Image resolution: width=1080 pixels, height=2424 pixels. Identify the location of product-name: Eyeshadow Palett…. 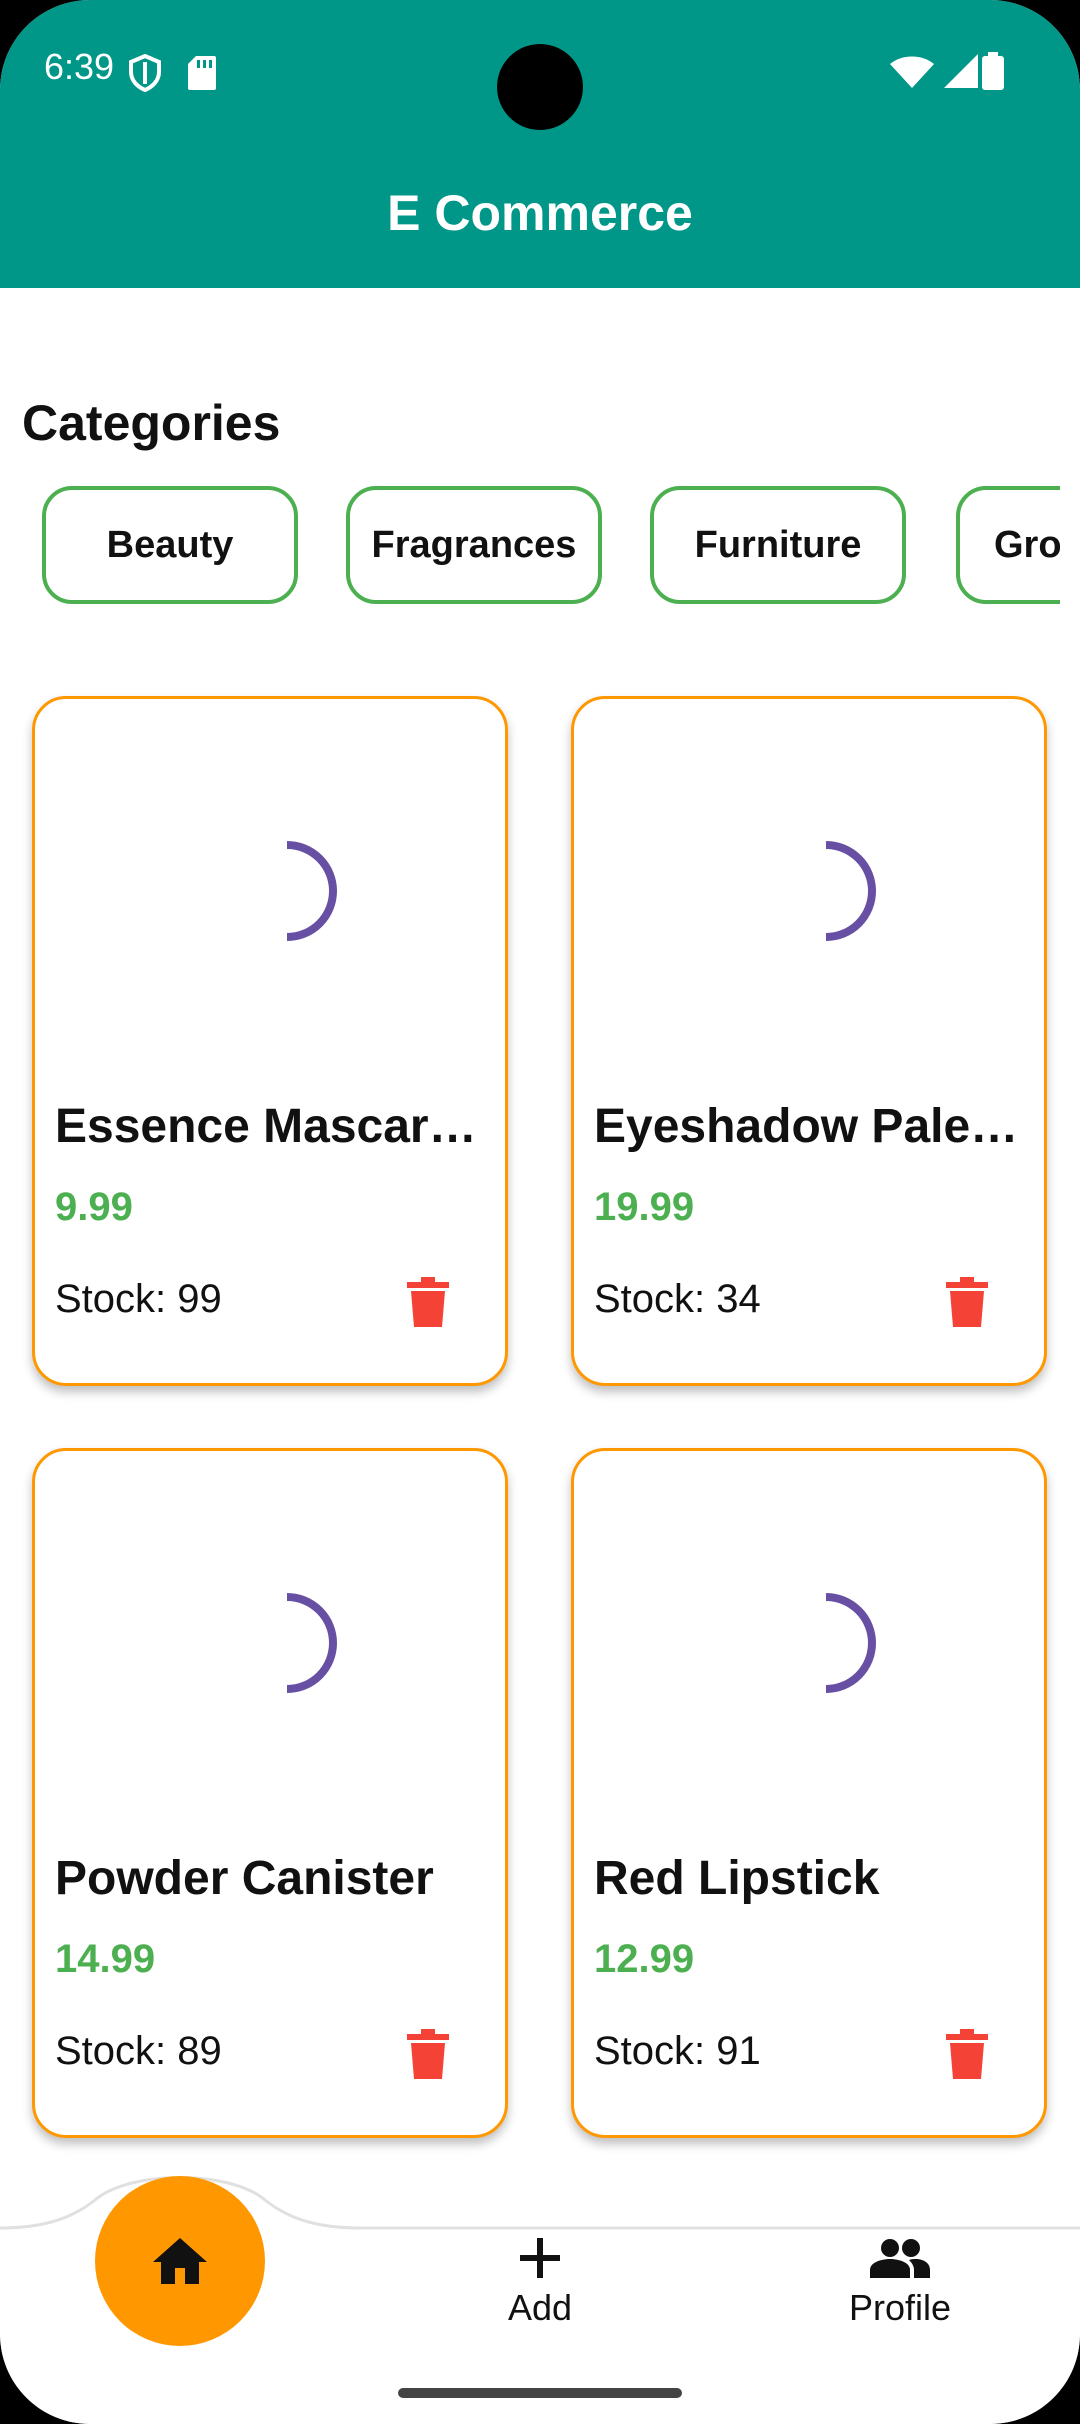
(814, 1126).